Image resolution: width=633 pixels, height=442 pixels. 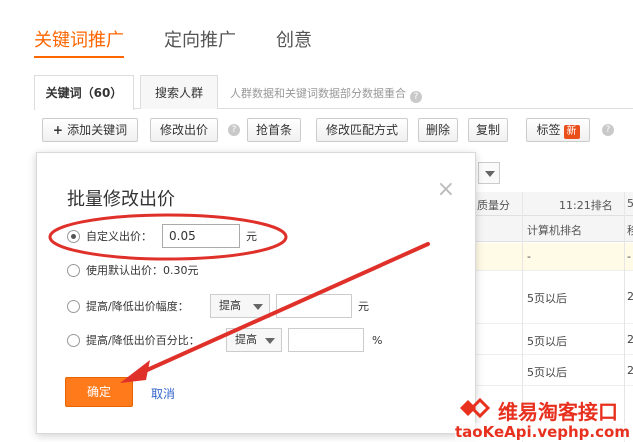 What do you see at coordinates (99, 392) in the screenshot?
I see `confirm-button: 确定` at bounding box center [99, 392].